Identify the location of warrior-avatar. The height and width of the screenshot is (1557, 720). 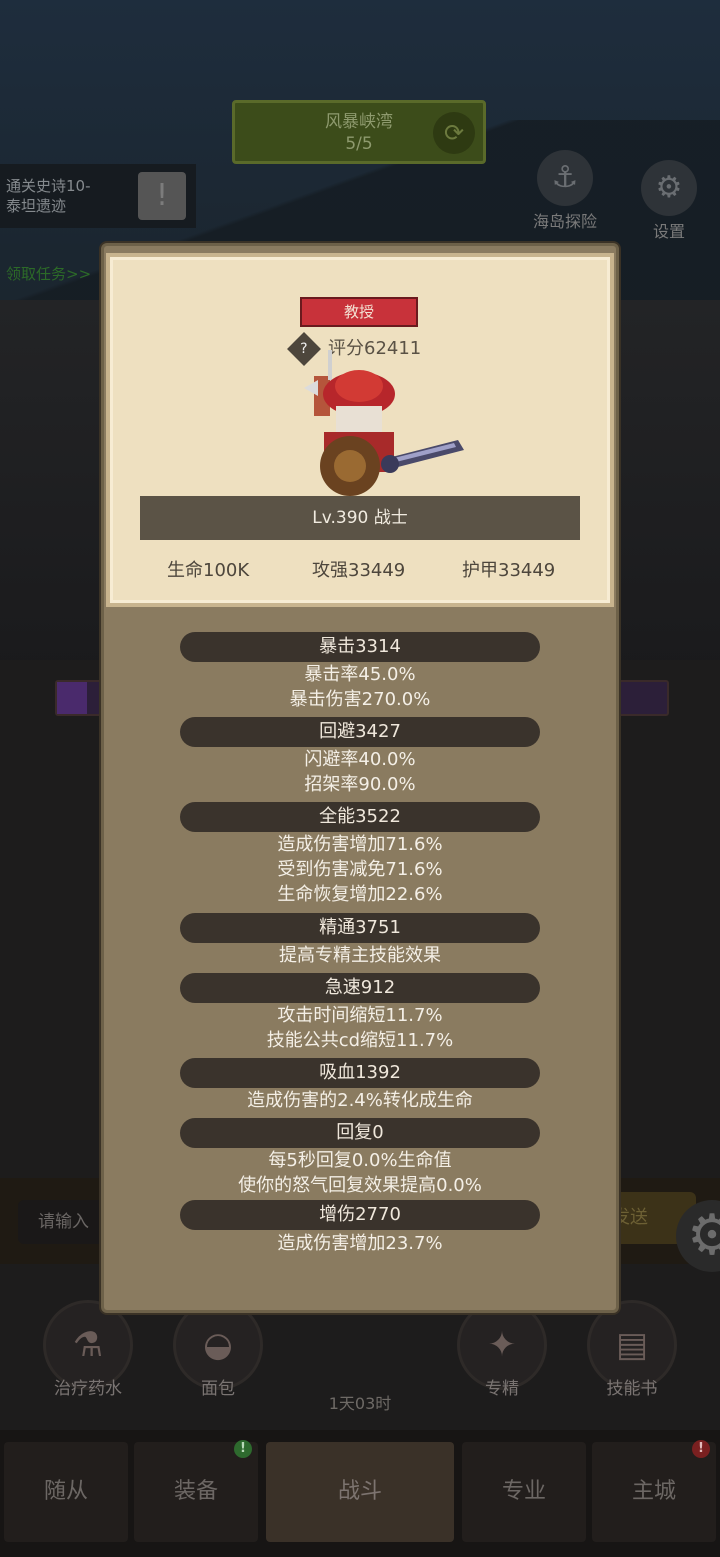
(384, 423).